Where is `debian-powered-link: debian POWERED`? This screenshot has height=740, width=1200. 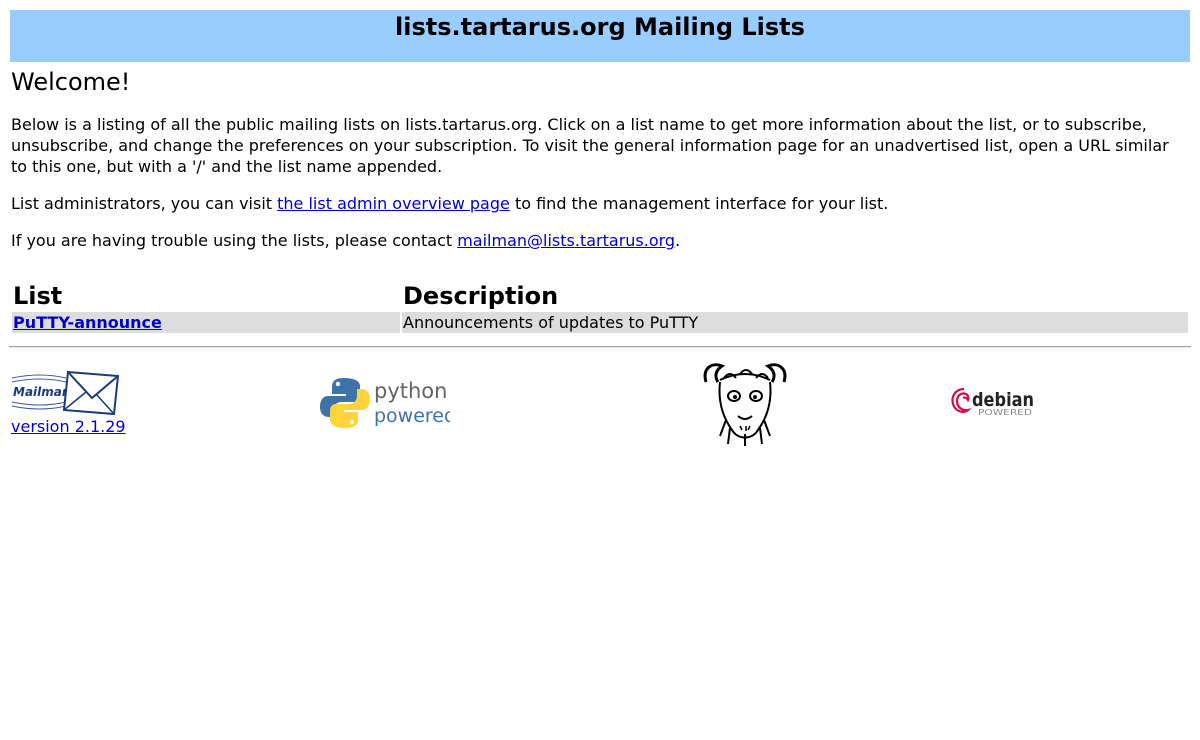
debian-powered-link: debian POWERED is located at coordinates (994, 401).